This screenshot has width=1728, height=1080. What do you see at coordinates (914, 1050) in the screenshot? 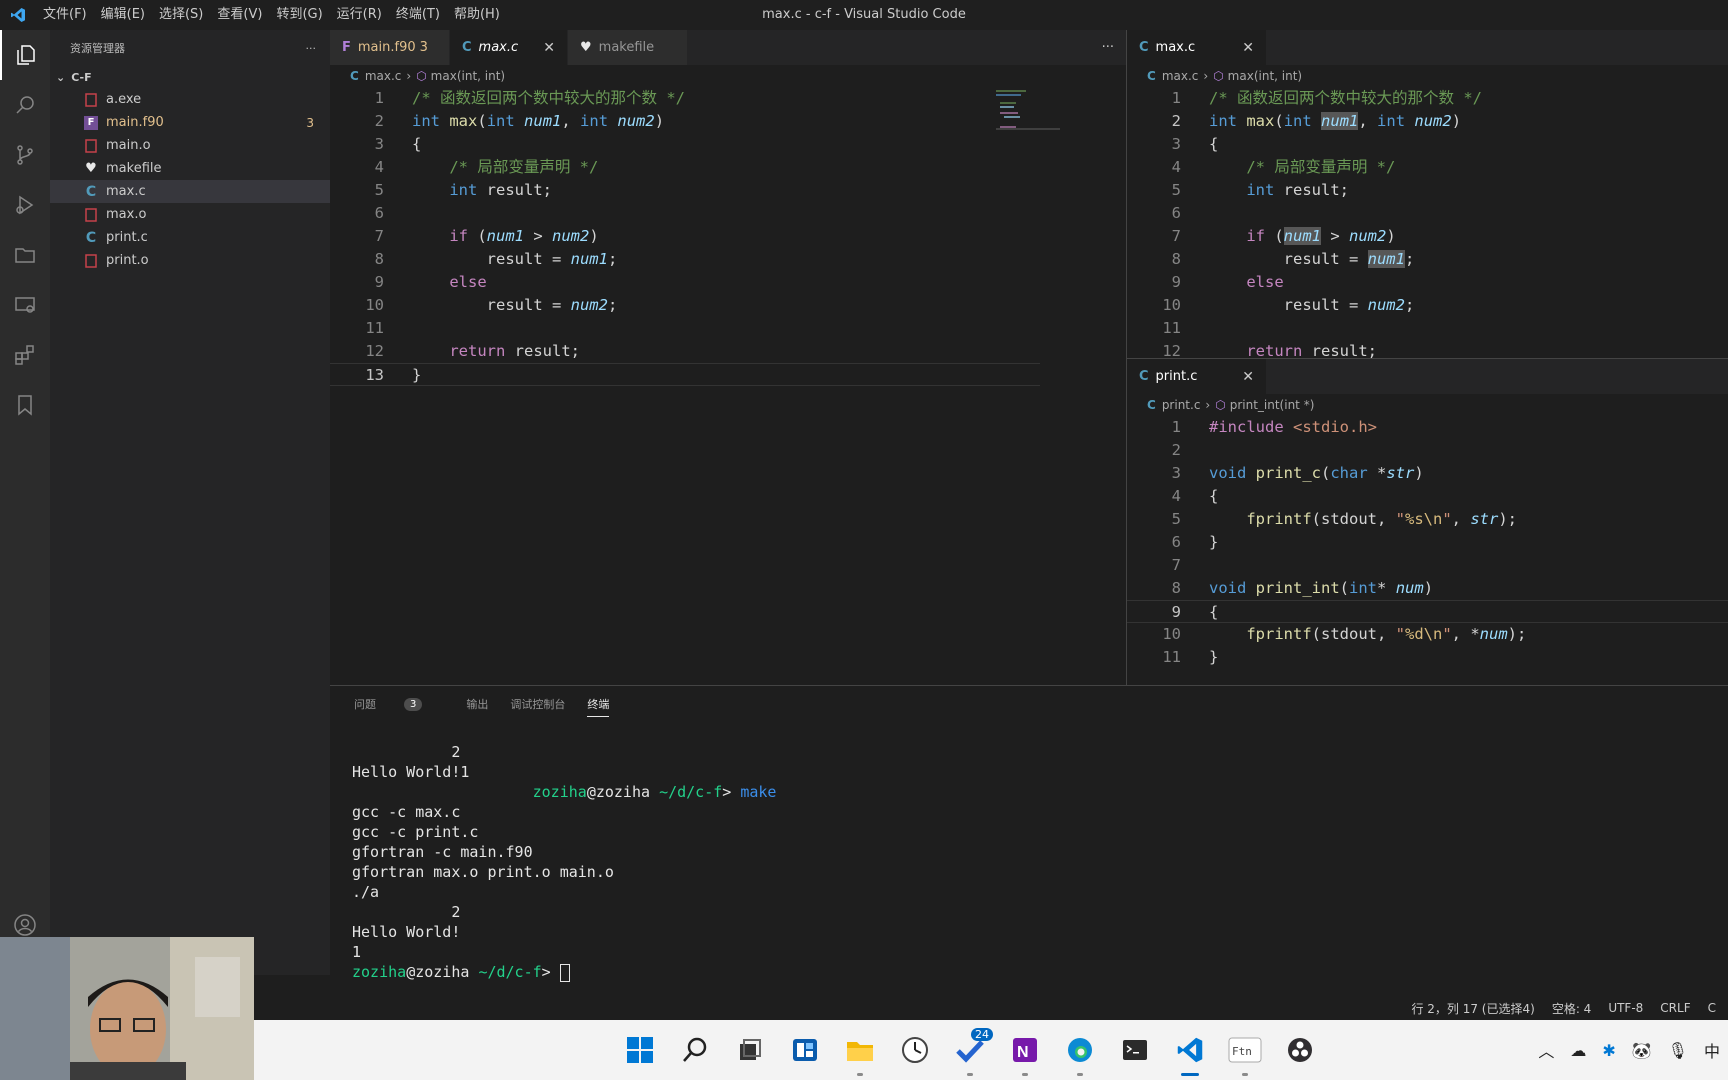
I see `clock-app-icon` at bounding box center [914, 1050].